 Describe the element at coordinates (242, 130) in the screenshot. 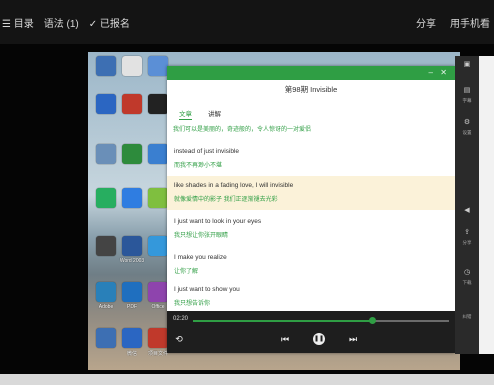

I see `lesson-summary: 我们可以是美丽的，奇迹般的，令人惊讶的一对爱侣` at that location.